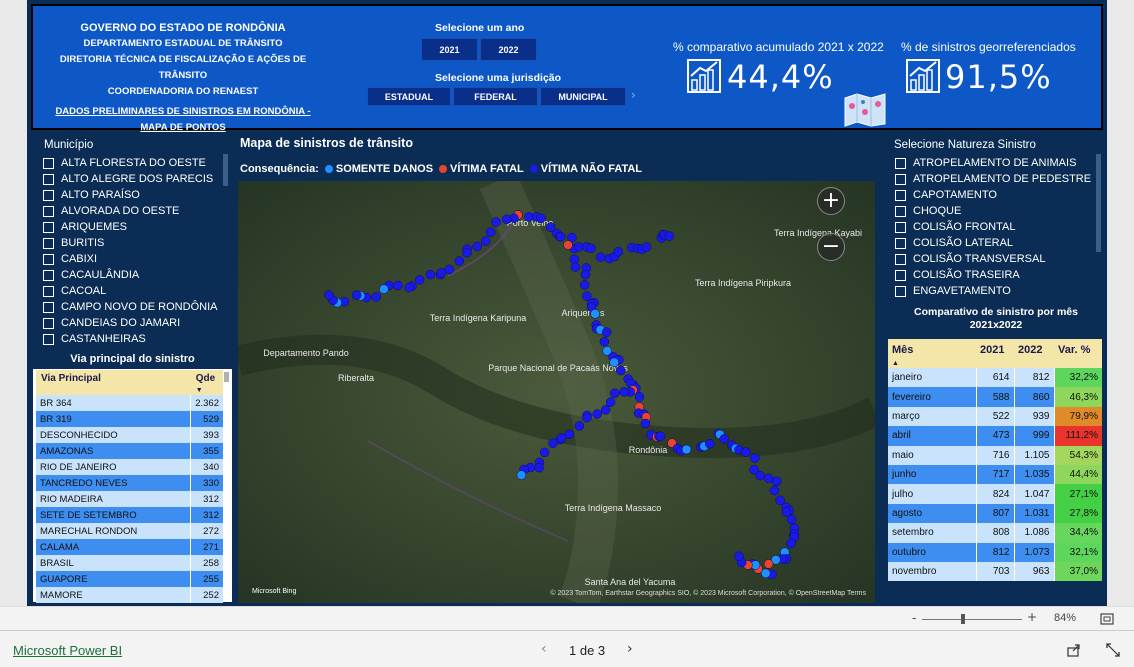 This screenshot has height=667, width=1134. Describe the element at coordinates (206, 382) in the screenshot. I see `qde-col-header: Qde ▼` at that location.